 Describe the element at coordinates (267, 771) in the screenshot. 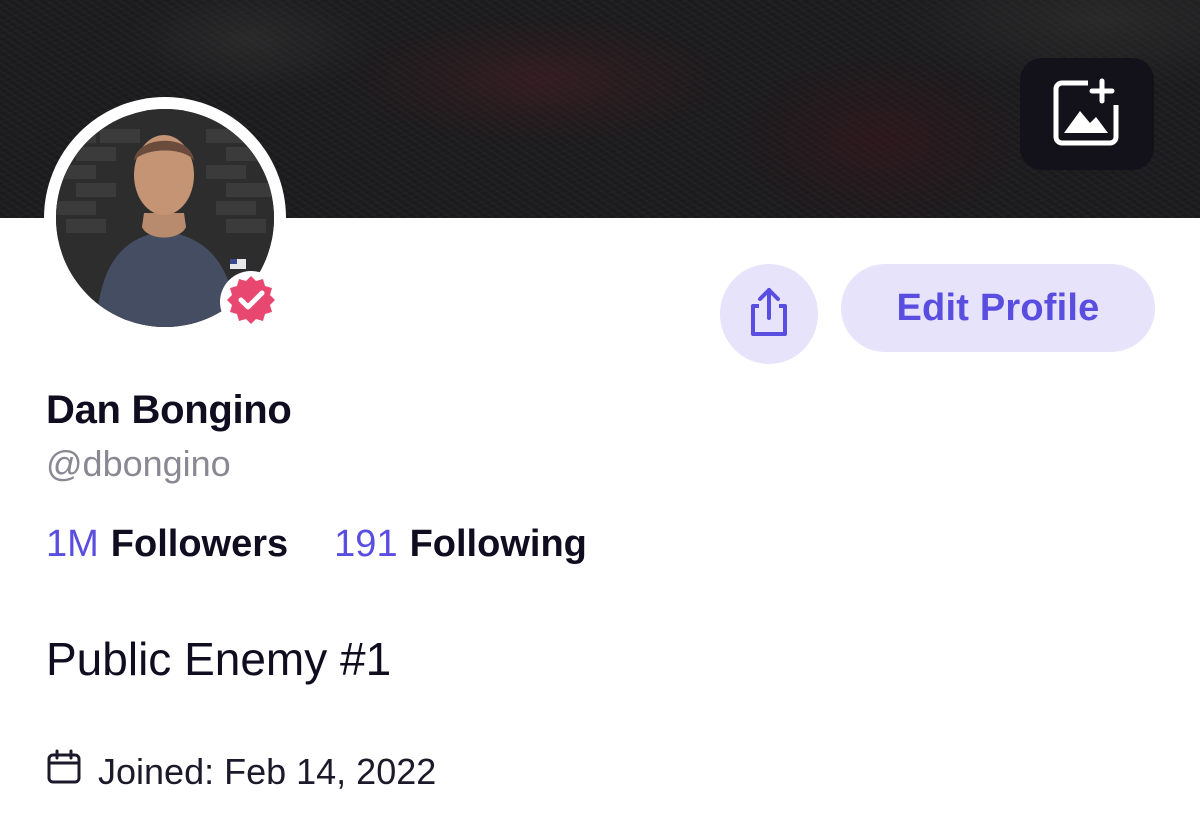

I see `joined-text: Joined: Feb 14, 2022` at that location.